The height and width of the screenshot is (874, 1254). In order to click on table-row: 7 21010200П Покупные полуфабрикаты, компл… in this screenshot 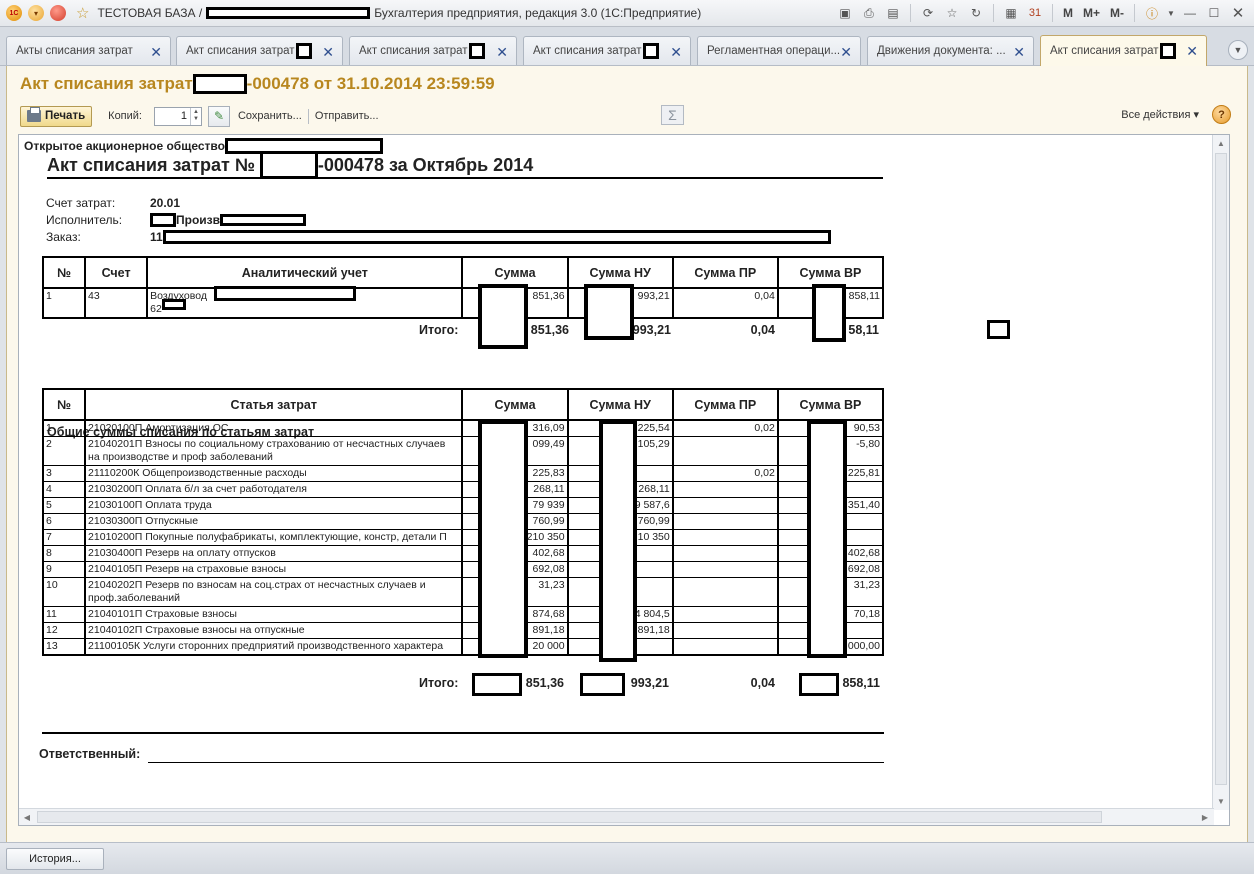, I will do `click(463, 537)`.